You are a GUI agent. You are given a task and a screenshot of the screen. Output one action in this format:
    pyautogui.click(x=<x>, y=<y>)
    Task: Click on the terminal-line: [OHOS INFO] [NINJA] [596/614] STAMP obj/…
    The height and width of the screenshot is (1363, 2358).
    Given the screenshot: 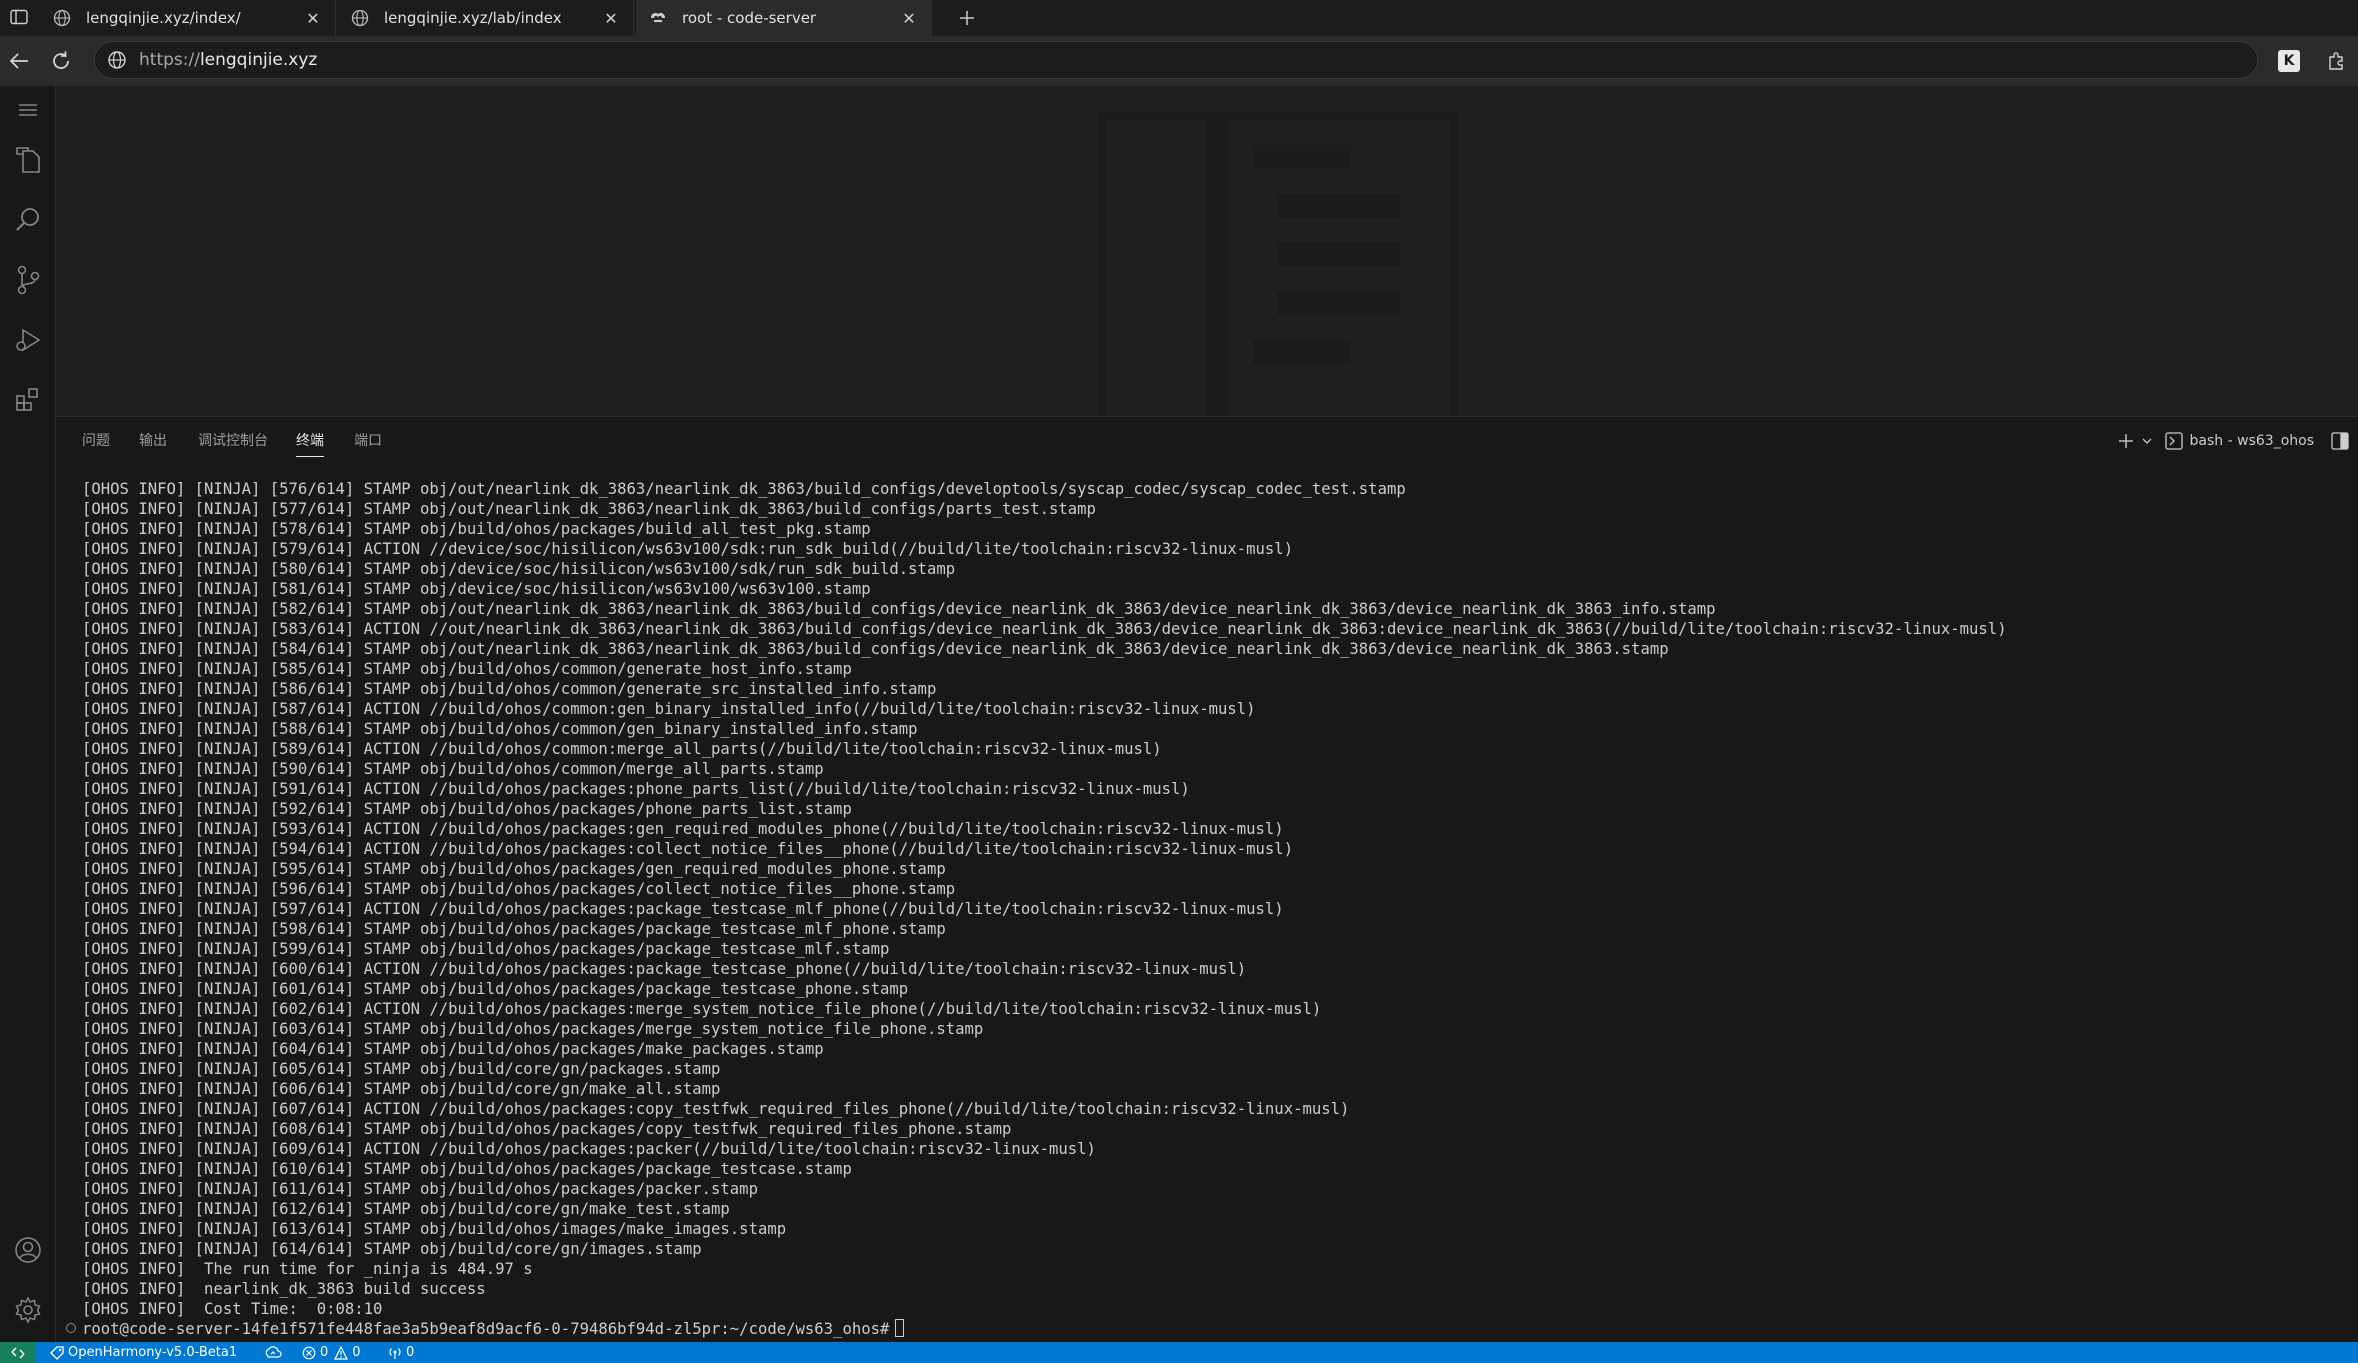 What is the action you would take?
    pyautogui.click(x=519, y=889)
    